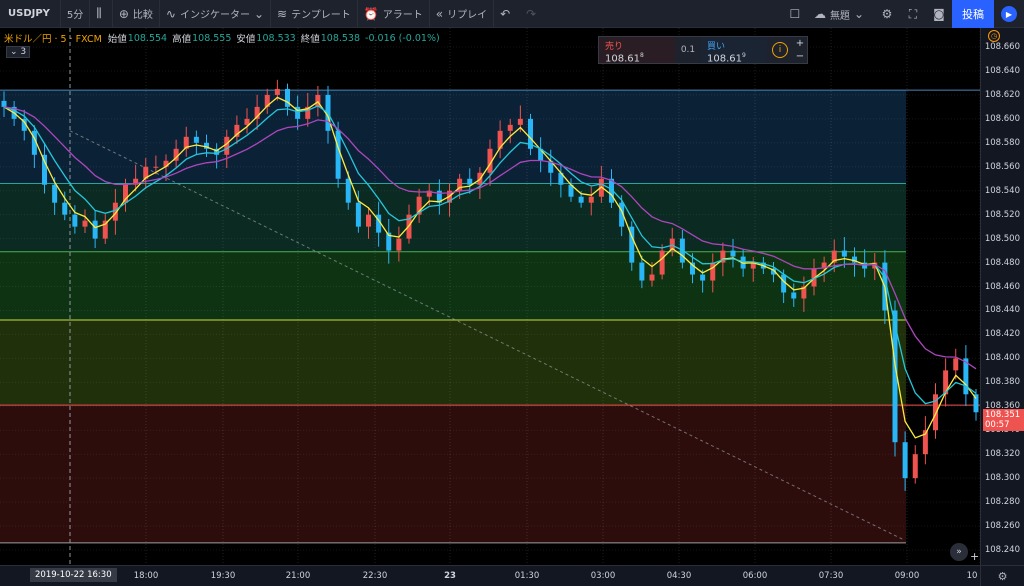 This screenshot has height=586, width=1024. What do you see at coordinates (142, 15) in the screenshot?
I see `compare-label: 比較` at bounding box center [142, 15].